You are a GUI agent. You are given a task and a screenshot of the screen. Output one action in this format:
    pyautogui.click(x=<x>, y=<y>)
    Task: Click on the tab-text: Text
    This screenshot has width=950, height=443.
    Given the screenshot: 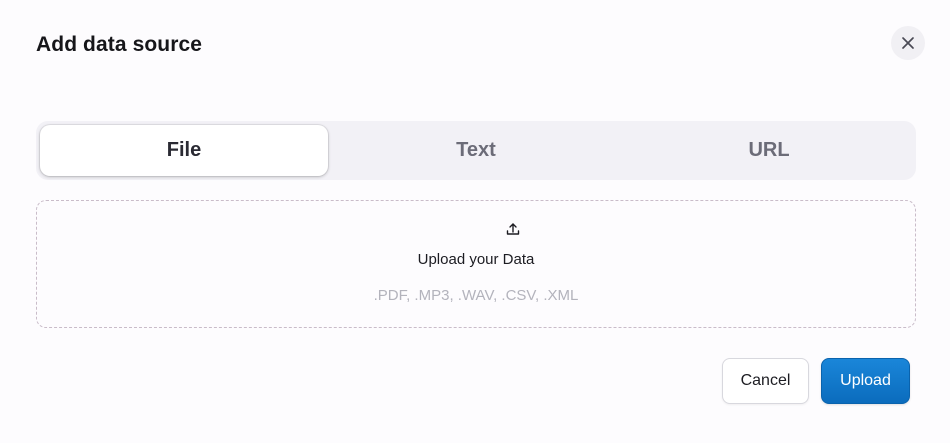 What is the action you would take?
    pyautogui.click(x=476, y=150)
    